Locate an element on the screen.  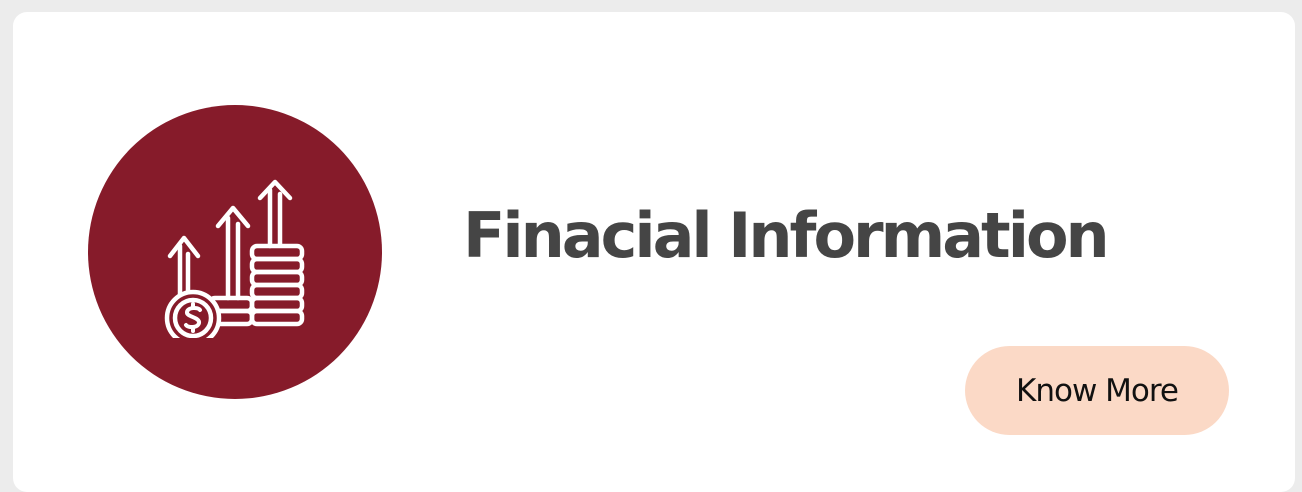
know-more-button: Know More is located at coordinates (1097, 390).